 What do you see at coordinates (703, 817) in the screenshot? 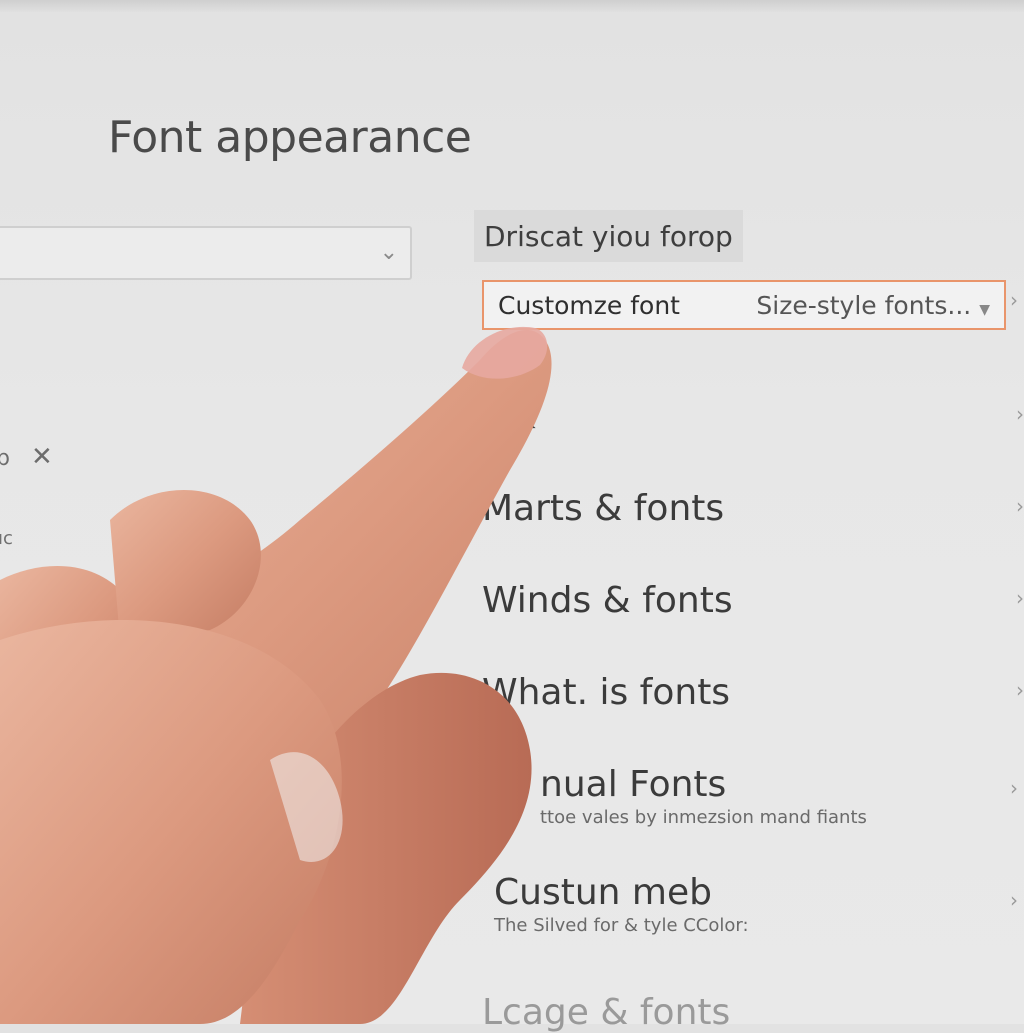
I see `menu-item-subtitle: ttoe vales by inmezsion mand fiants` at bounding box center [703, 817].